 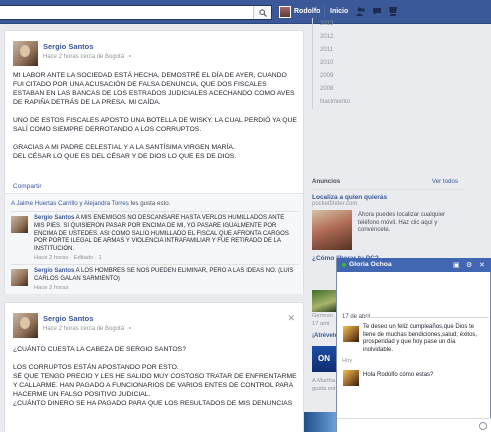 I want to click on top-bar: Rodolfo Inicio, so click(x=245, y=12).